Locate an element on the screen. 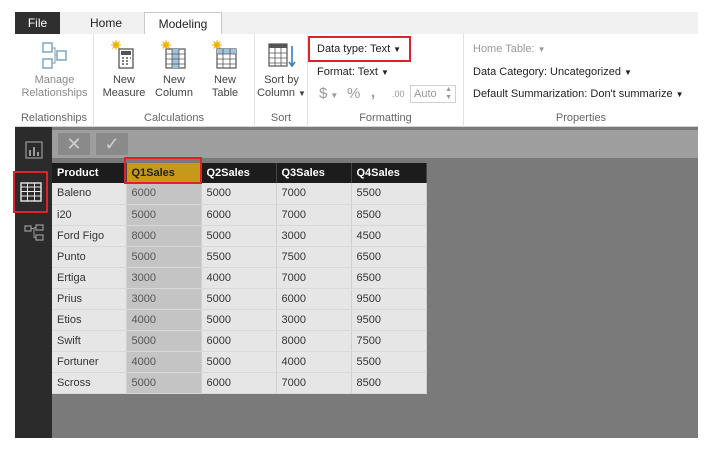 This screenshot has height=449, width=719. table-row: Fortuner 4000 5000 4000 5500 is located at coordinates (239, 362).